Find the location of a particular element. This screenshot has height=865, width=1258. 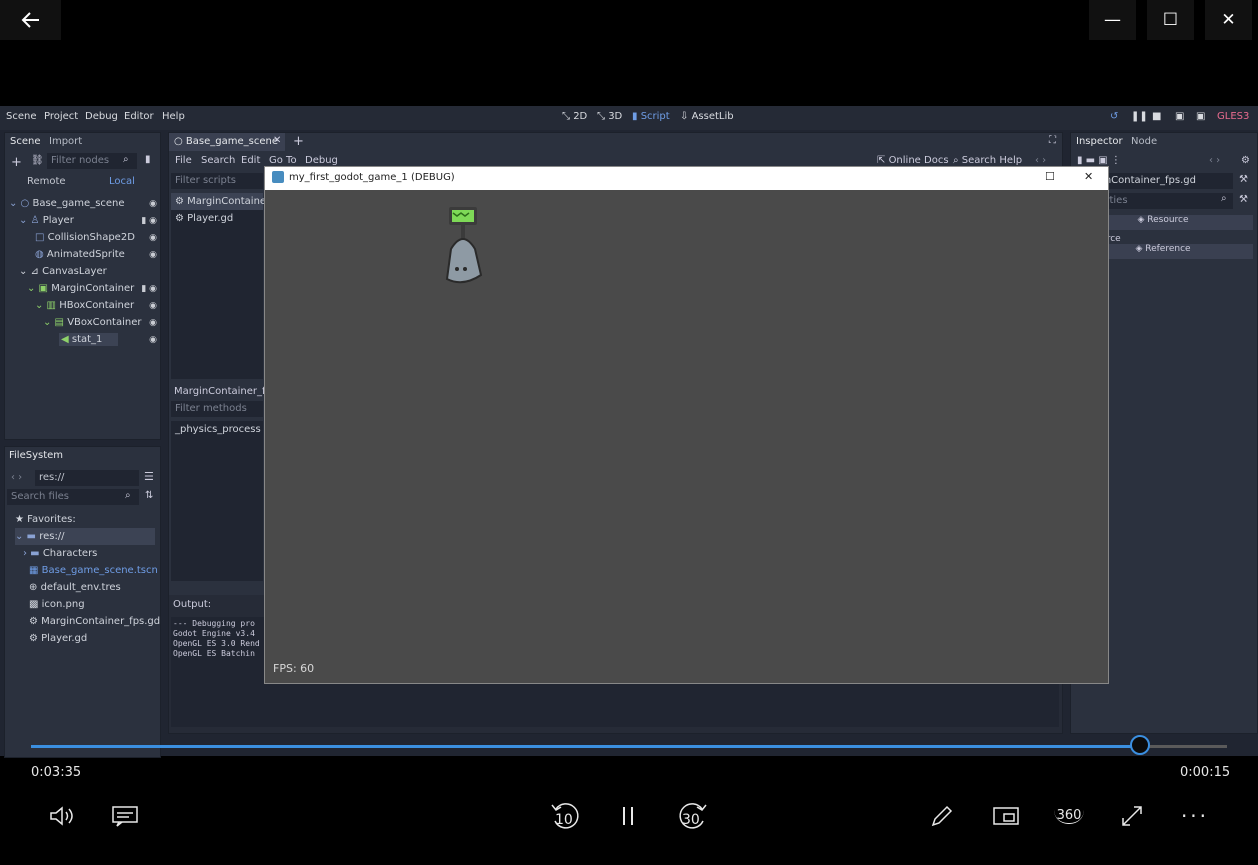

tool-icon: ⚒ is located at coordinates (1243, 179).